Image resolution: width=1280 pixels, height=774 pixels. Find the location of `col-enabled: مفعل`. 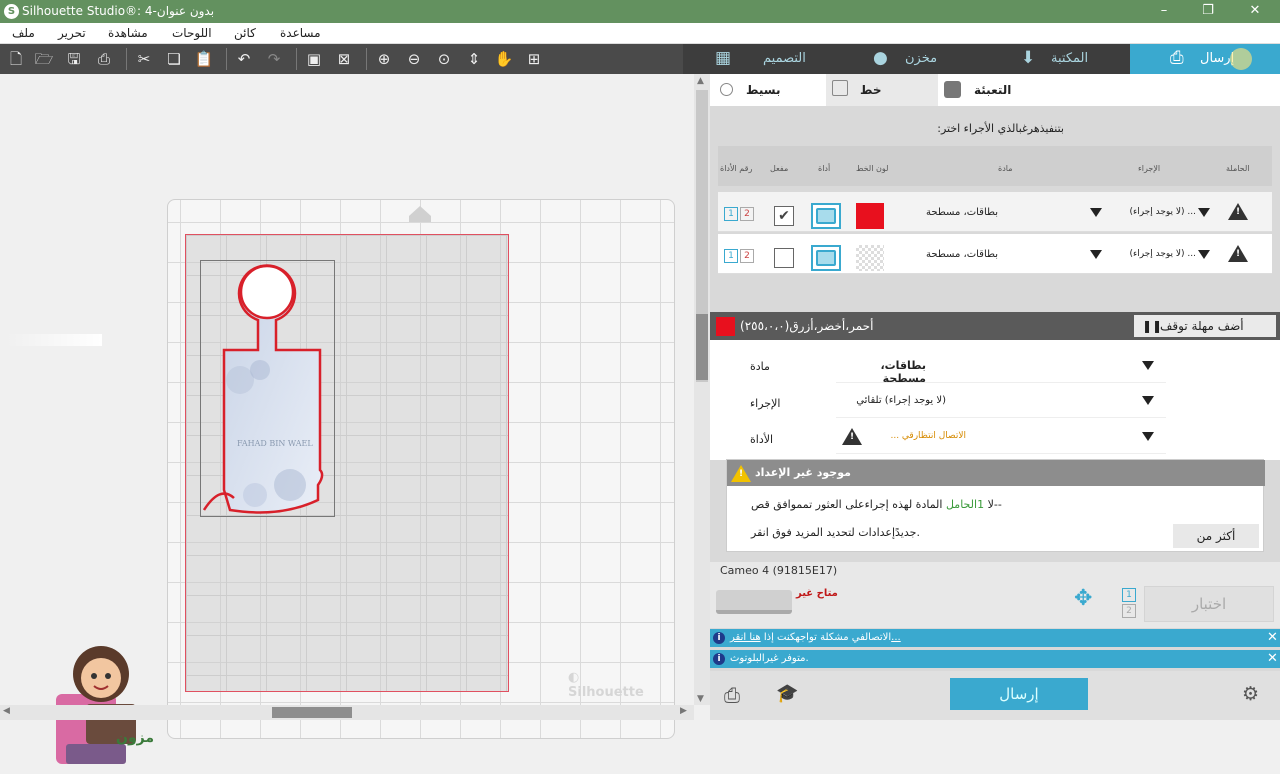

col-enabled: مفعل is located at coordinates (779, 168).